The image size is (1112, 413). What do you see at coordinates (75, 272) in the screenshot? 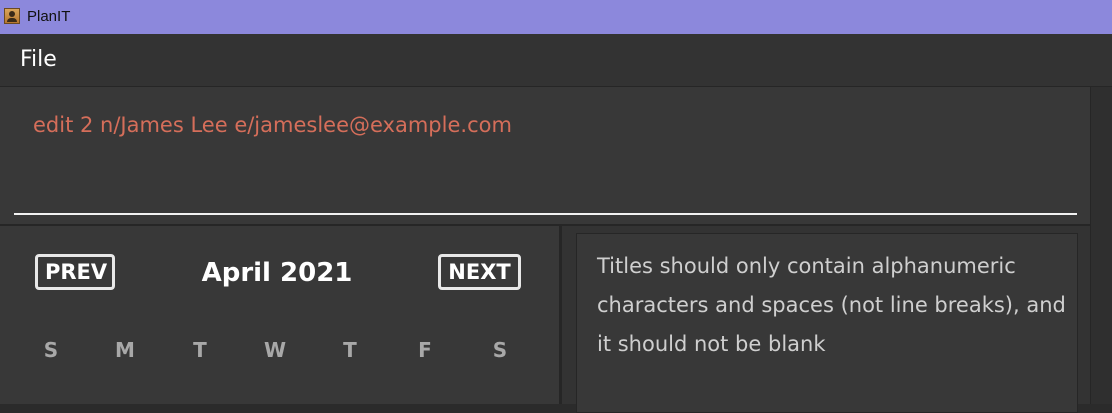
I see `prev-month-button: PREV` at bounding box center [75, 272].